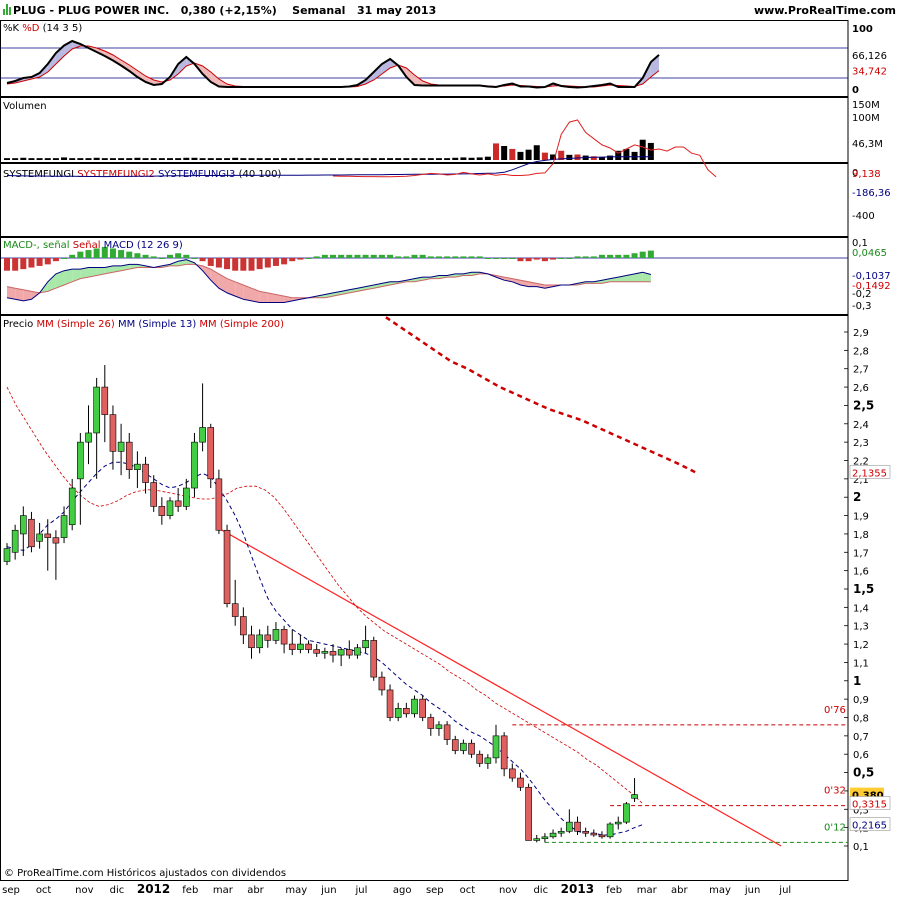 The width and height of the screenshot is (900, 900). I want to click on level-label: 0'12, so click(835, 827).